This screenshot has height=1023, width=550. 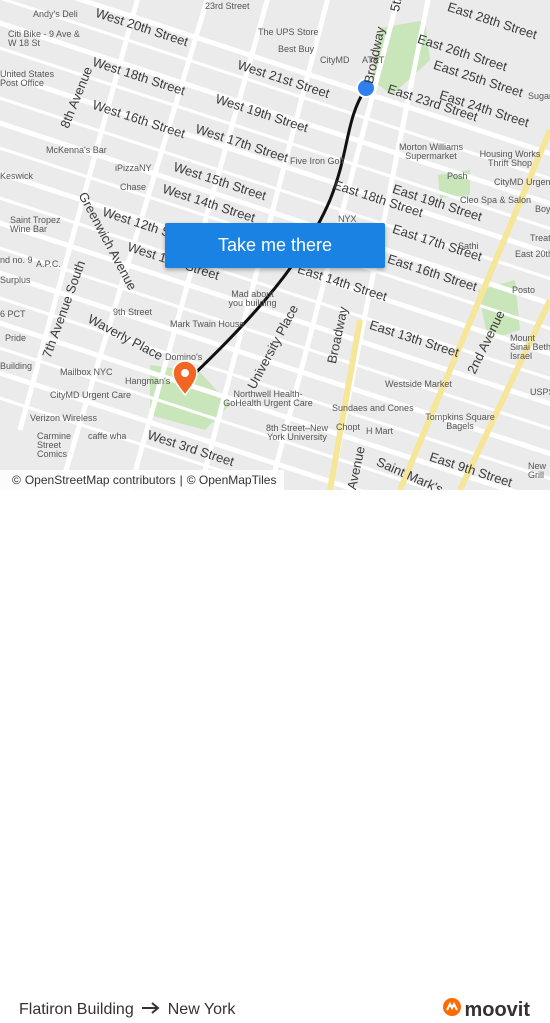 I want to click on arrow-right-icon, so click(x=150, y=1010).